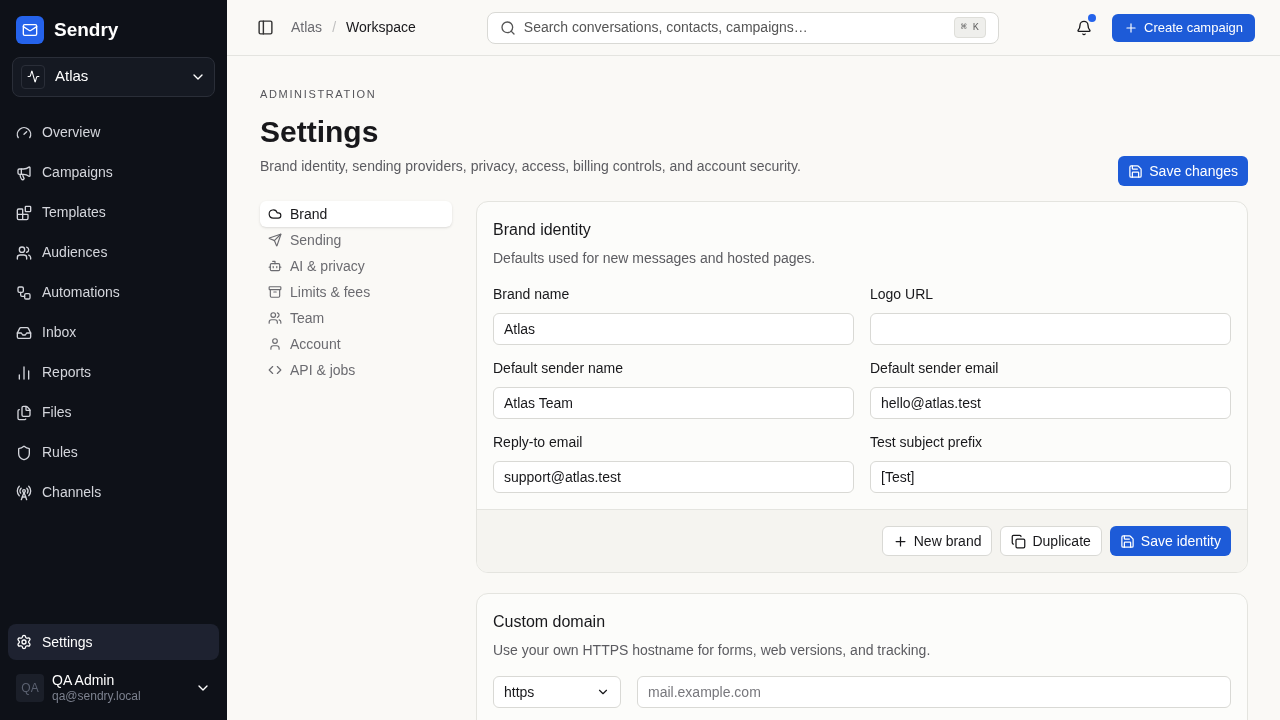 Image resolution: width=1280 pixels, height=720 pixels. I want to click on save-changes-button: Save changes, so click(1183, 171).